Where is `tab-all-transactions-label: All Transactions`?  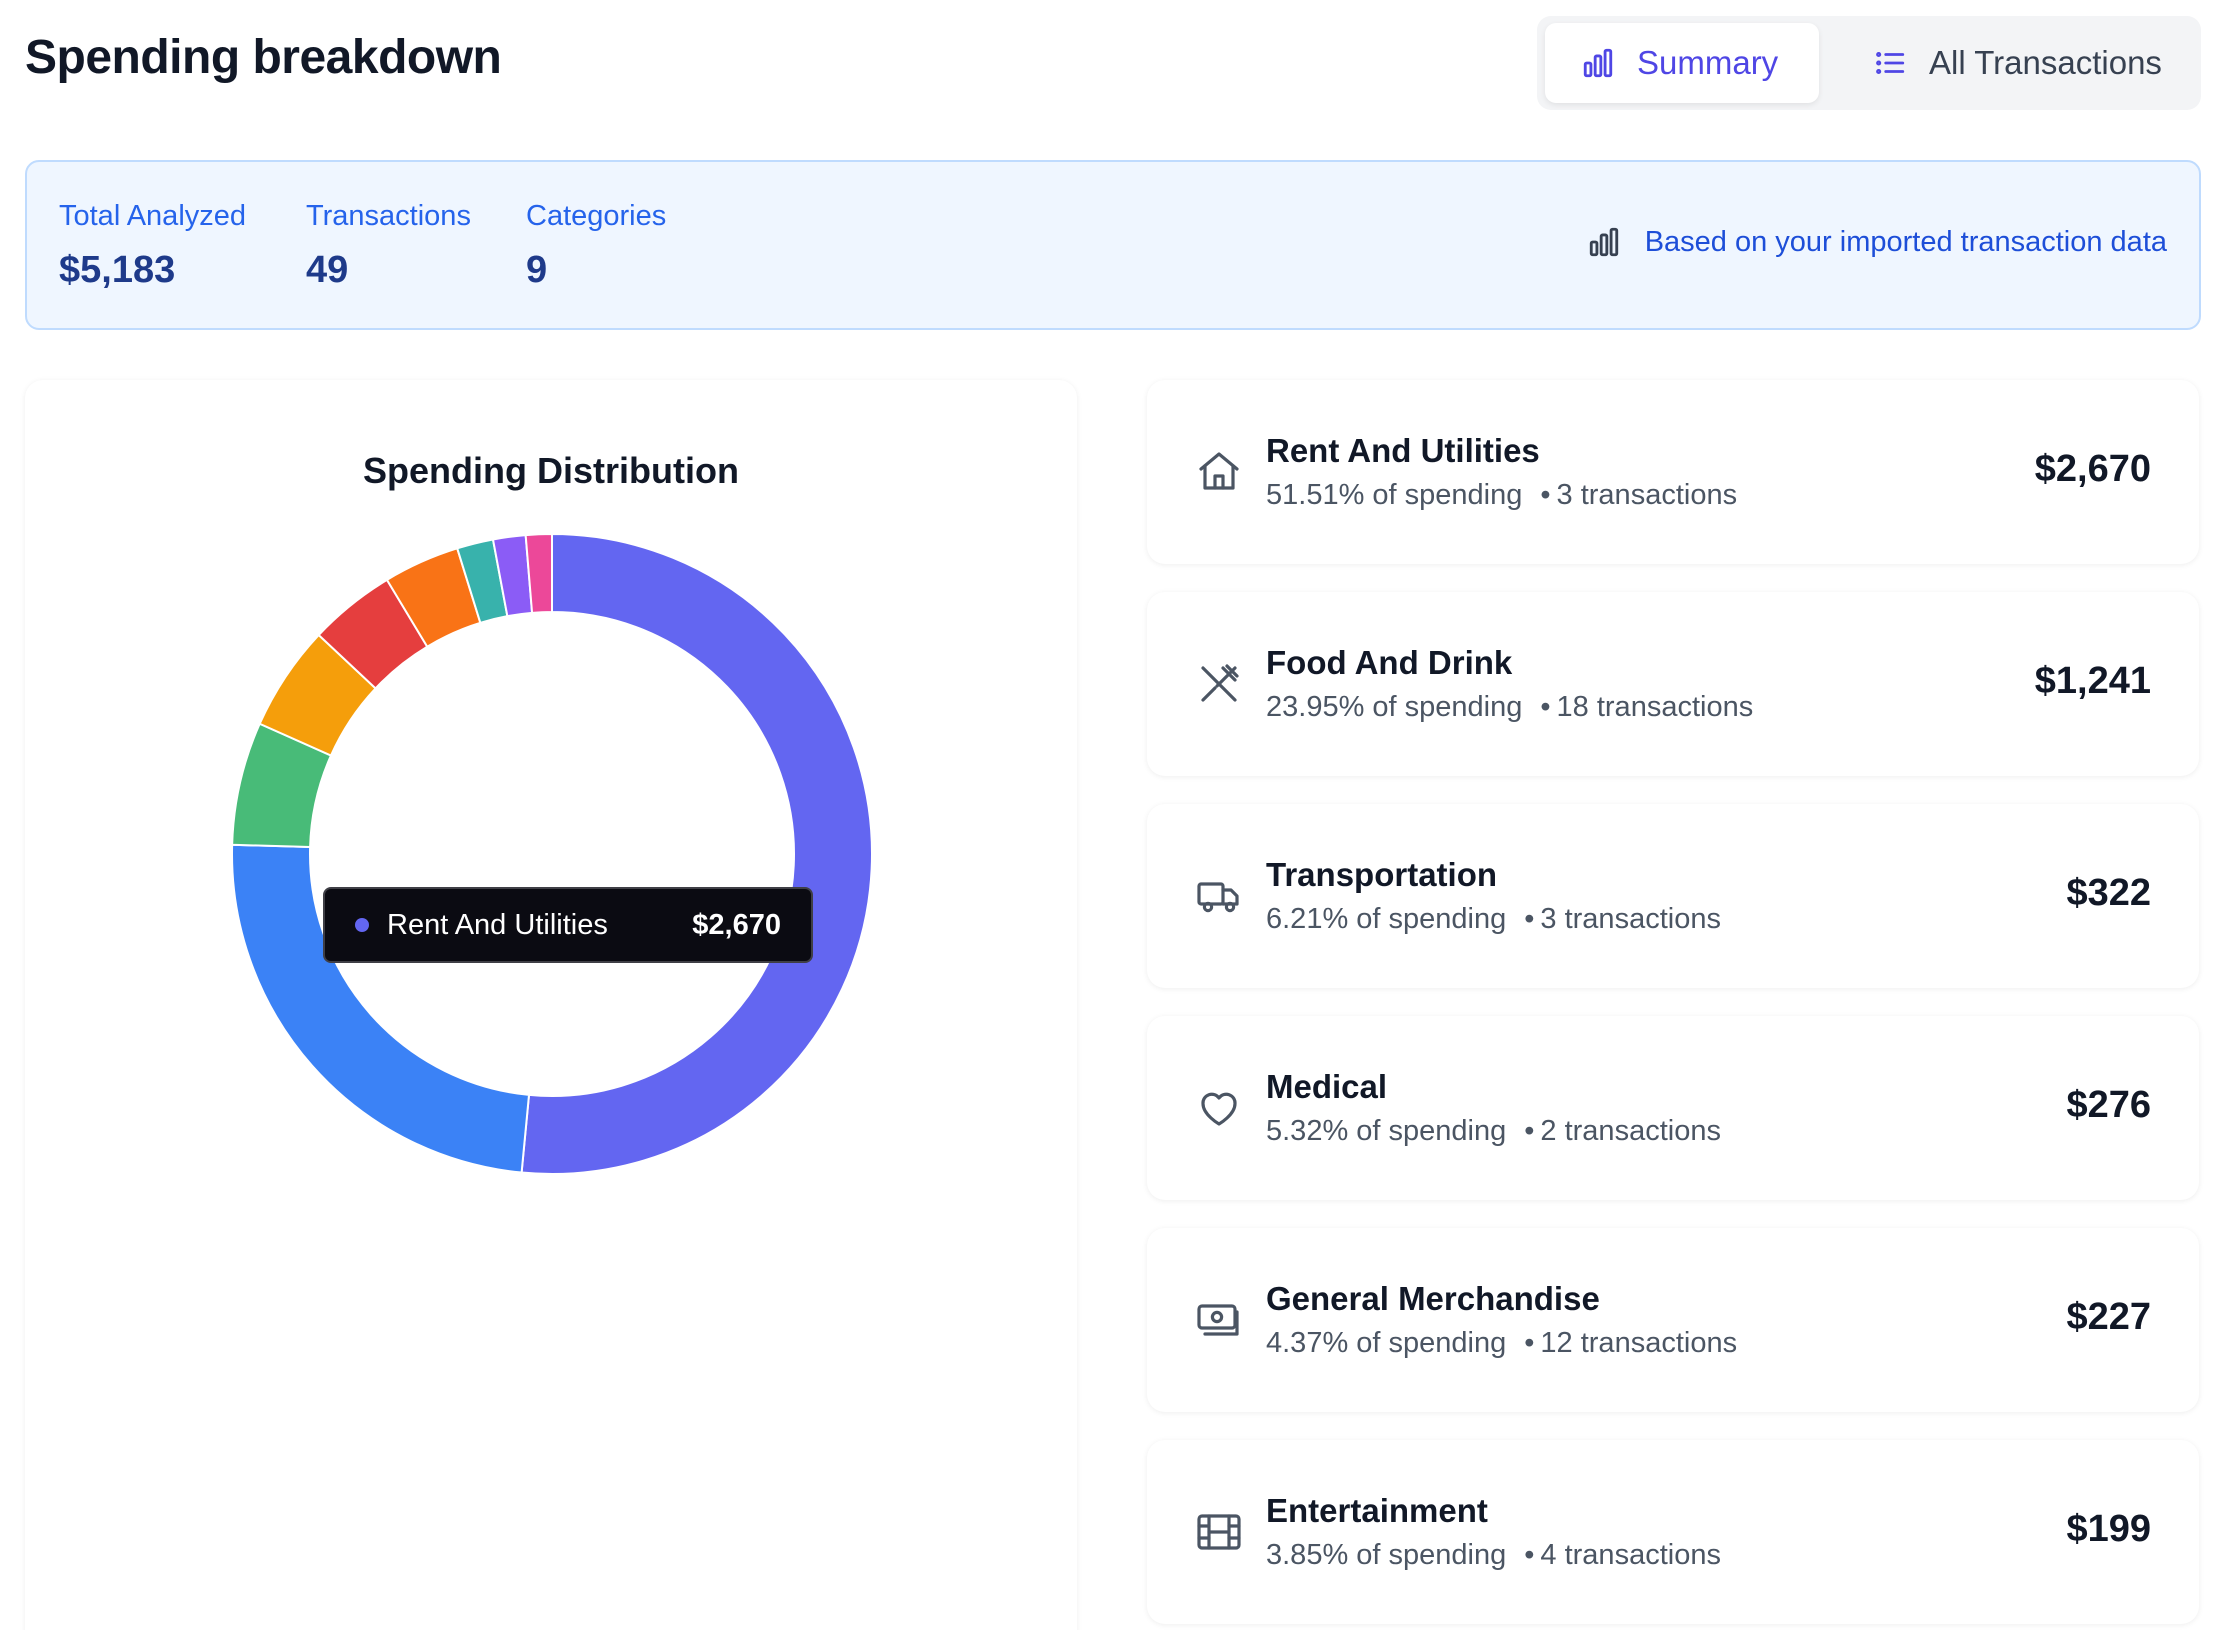 tab-all-transactions-label: All Transactions is located at coordinates (2045, 62).